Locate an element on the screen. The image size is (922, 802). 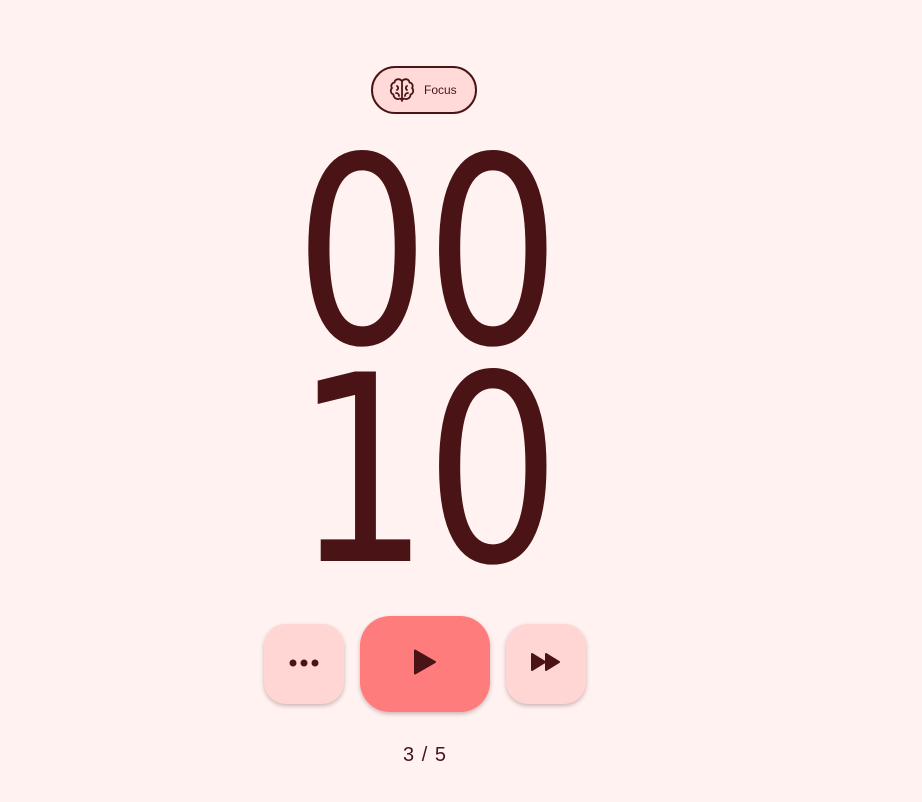
fast-forward-icon is located at coordinates (546, 664).